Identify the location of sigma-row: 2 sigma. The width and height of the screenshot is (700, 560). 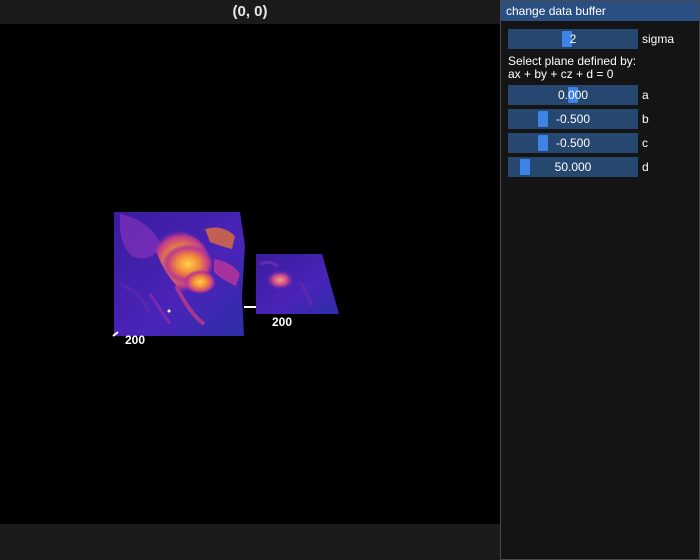
(601, 39).